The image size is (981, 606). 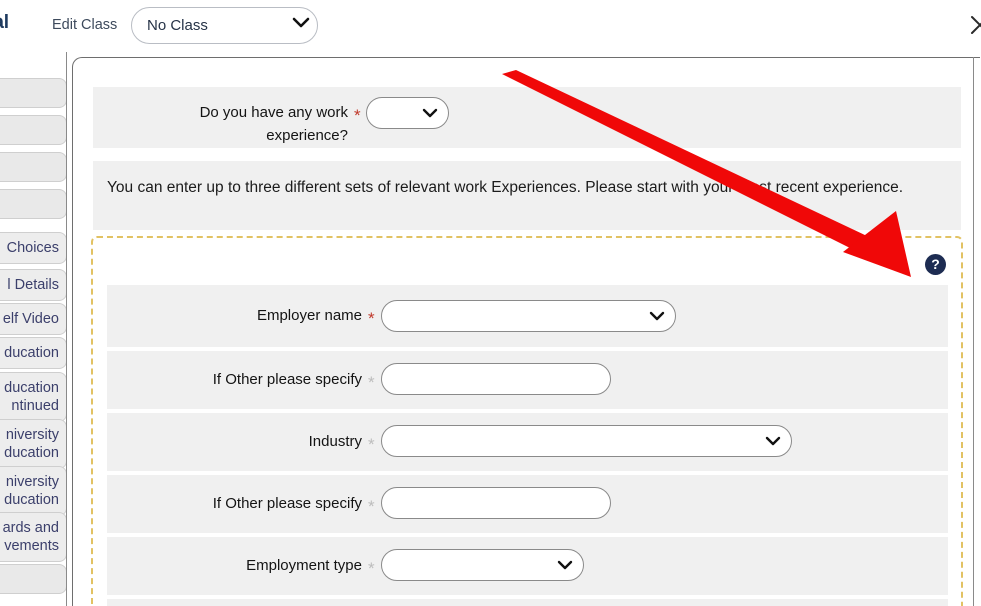 I want to click on industry-label: Industry, so click(x=335, y=441).